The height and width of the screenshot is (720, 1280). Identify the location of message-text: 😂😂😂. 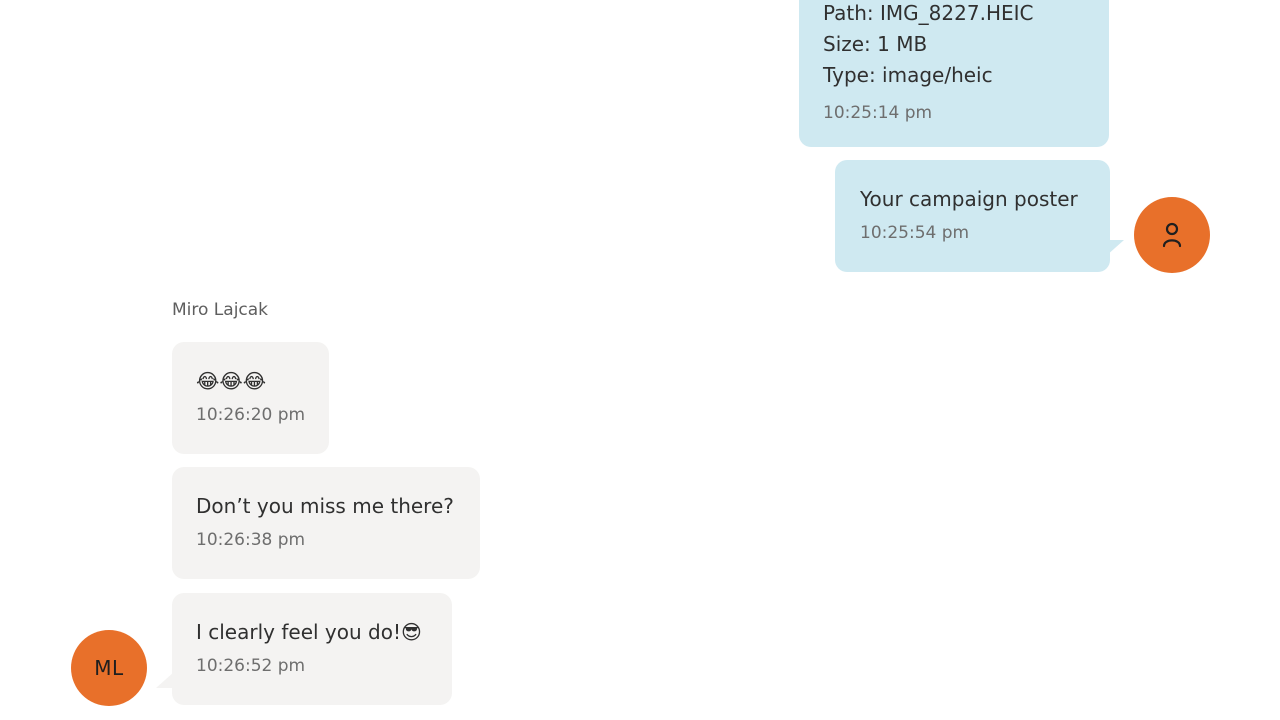
(231, 381).